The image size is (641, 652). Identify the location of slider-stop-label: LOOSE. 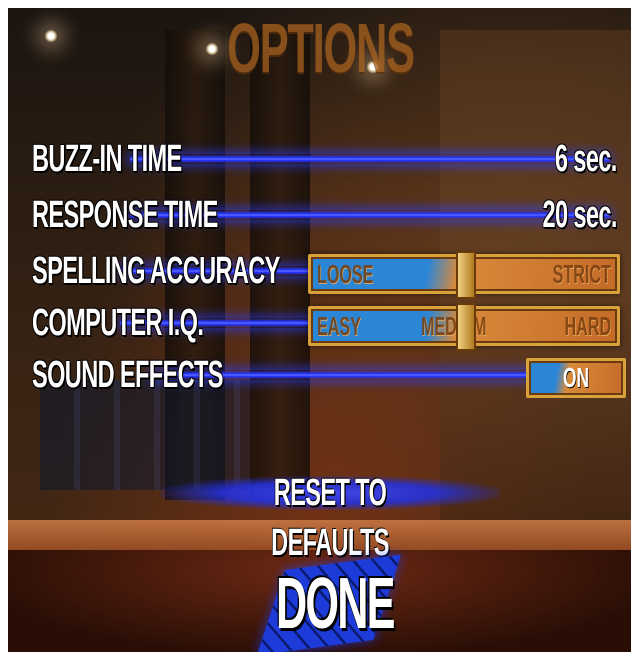
(345, 274).